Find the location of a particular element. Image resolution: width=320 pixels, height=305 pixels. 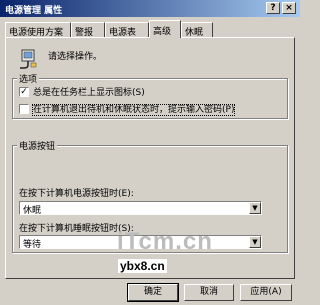

watermark-logo: iTcm.cn is located at coordinates (165, 241).